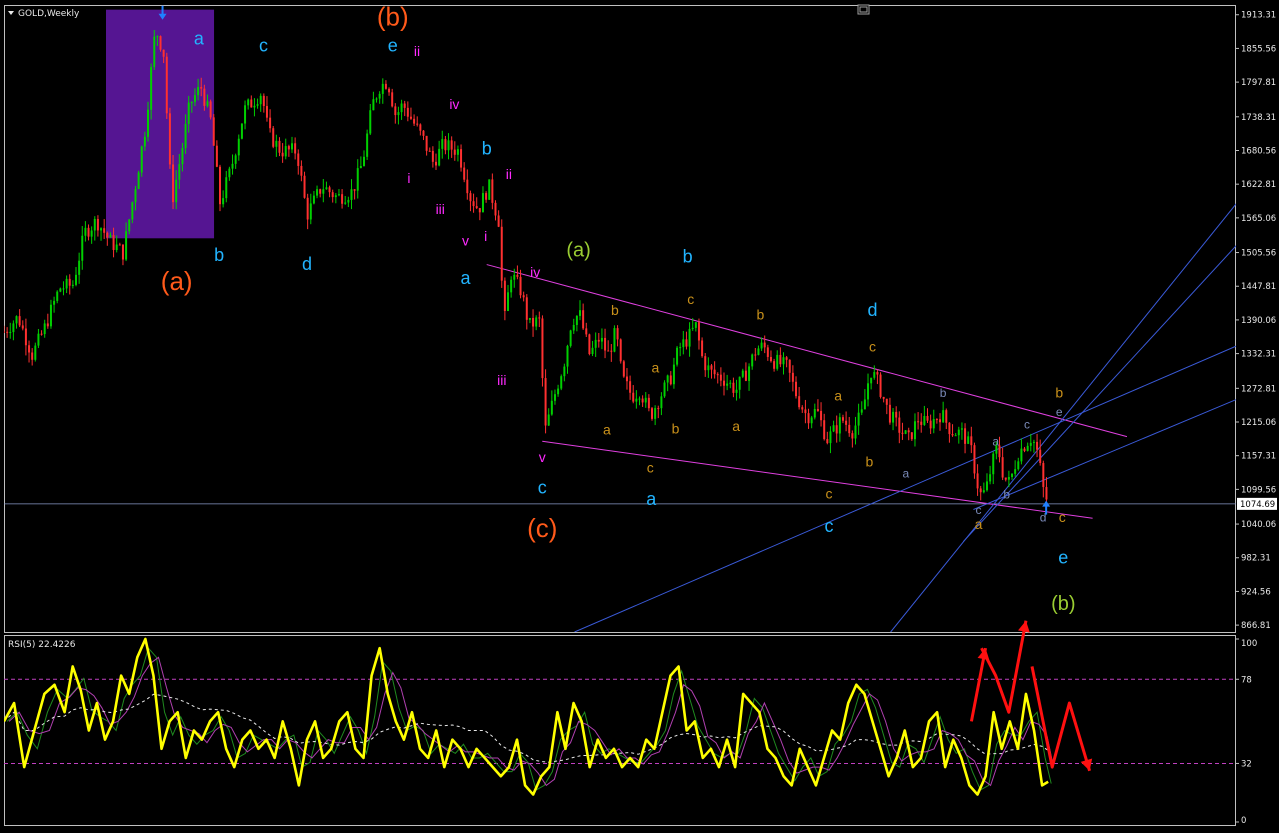 This screenshot has height=833, width=1279. What do you see at coordinates (1258, 490) in the screenshot?
I see `price-tick-label: 1099.56` at bounding box center [1258, 490].